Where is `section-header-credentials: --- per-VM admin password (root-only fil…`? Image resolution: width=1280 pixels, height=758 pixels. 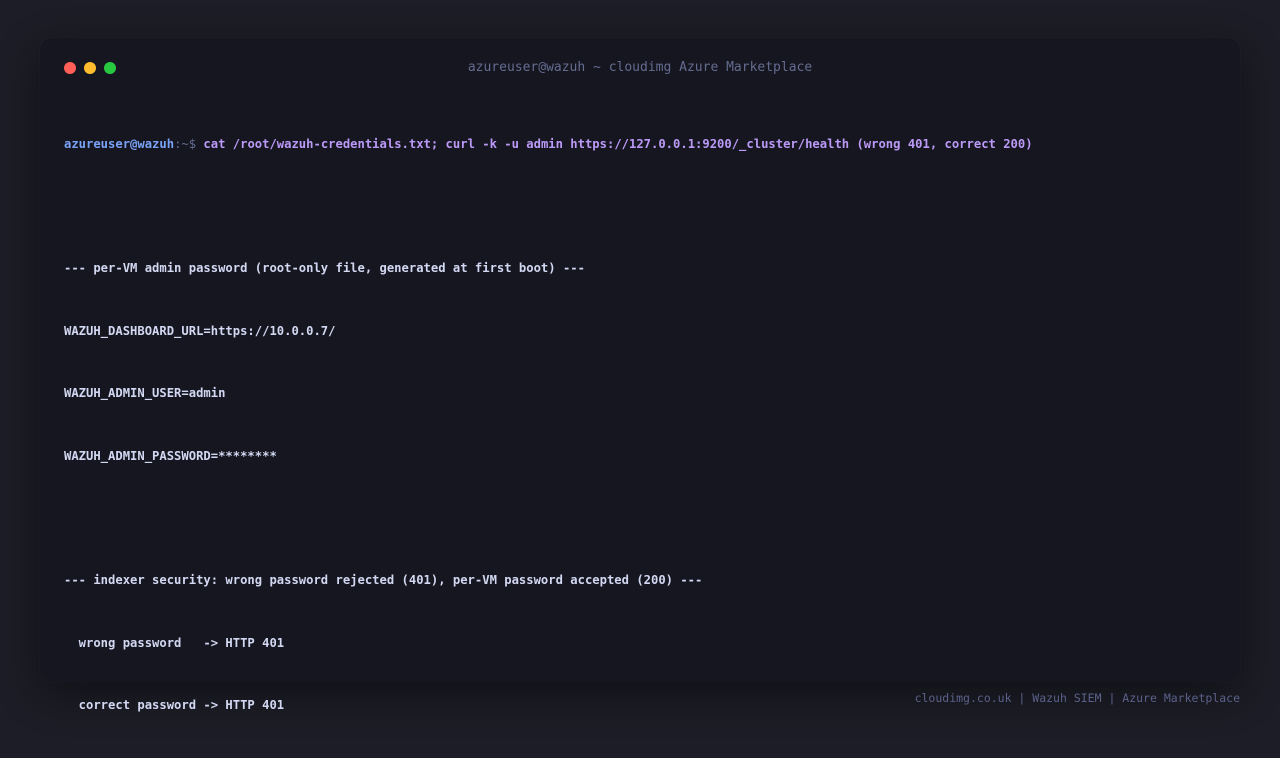
section-header-credentials: --- per-VM admin password (root-only fil… is located at coordinates (324, 268).